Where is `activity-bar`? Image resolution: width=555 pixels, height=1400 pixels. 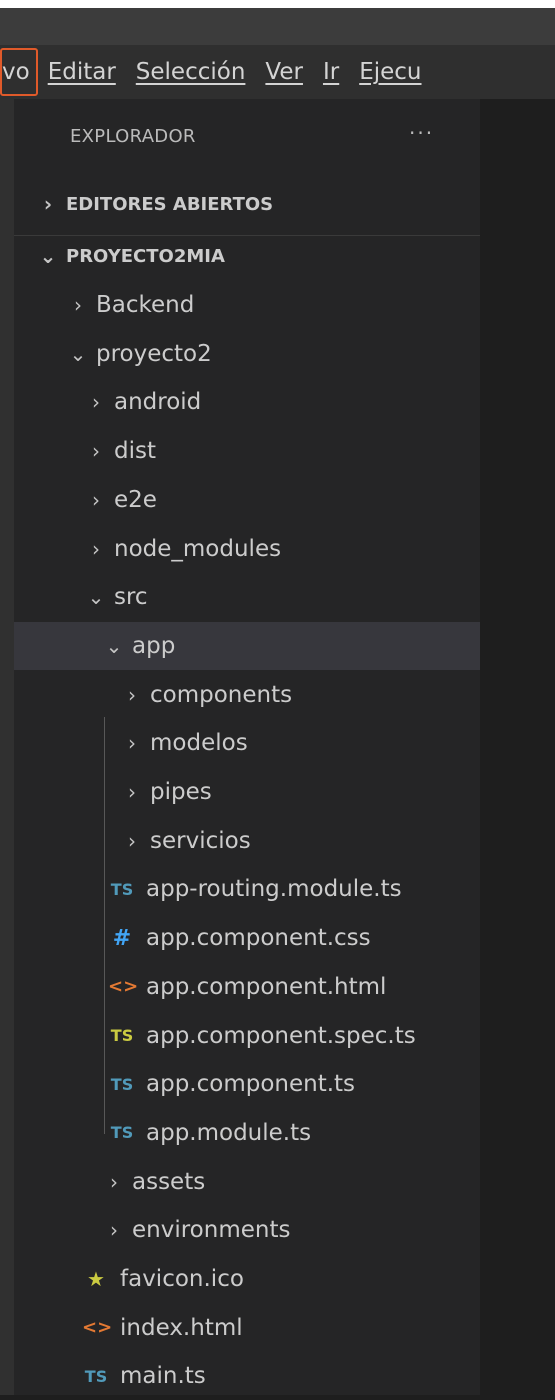
activity-bar is located at coordinates (7, 747).